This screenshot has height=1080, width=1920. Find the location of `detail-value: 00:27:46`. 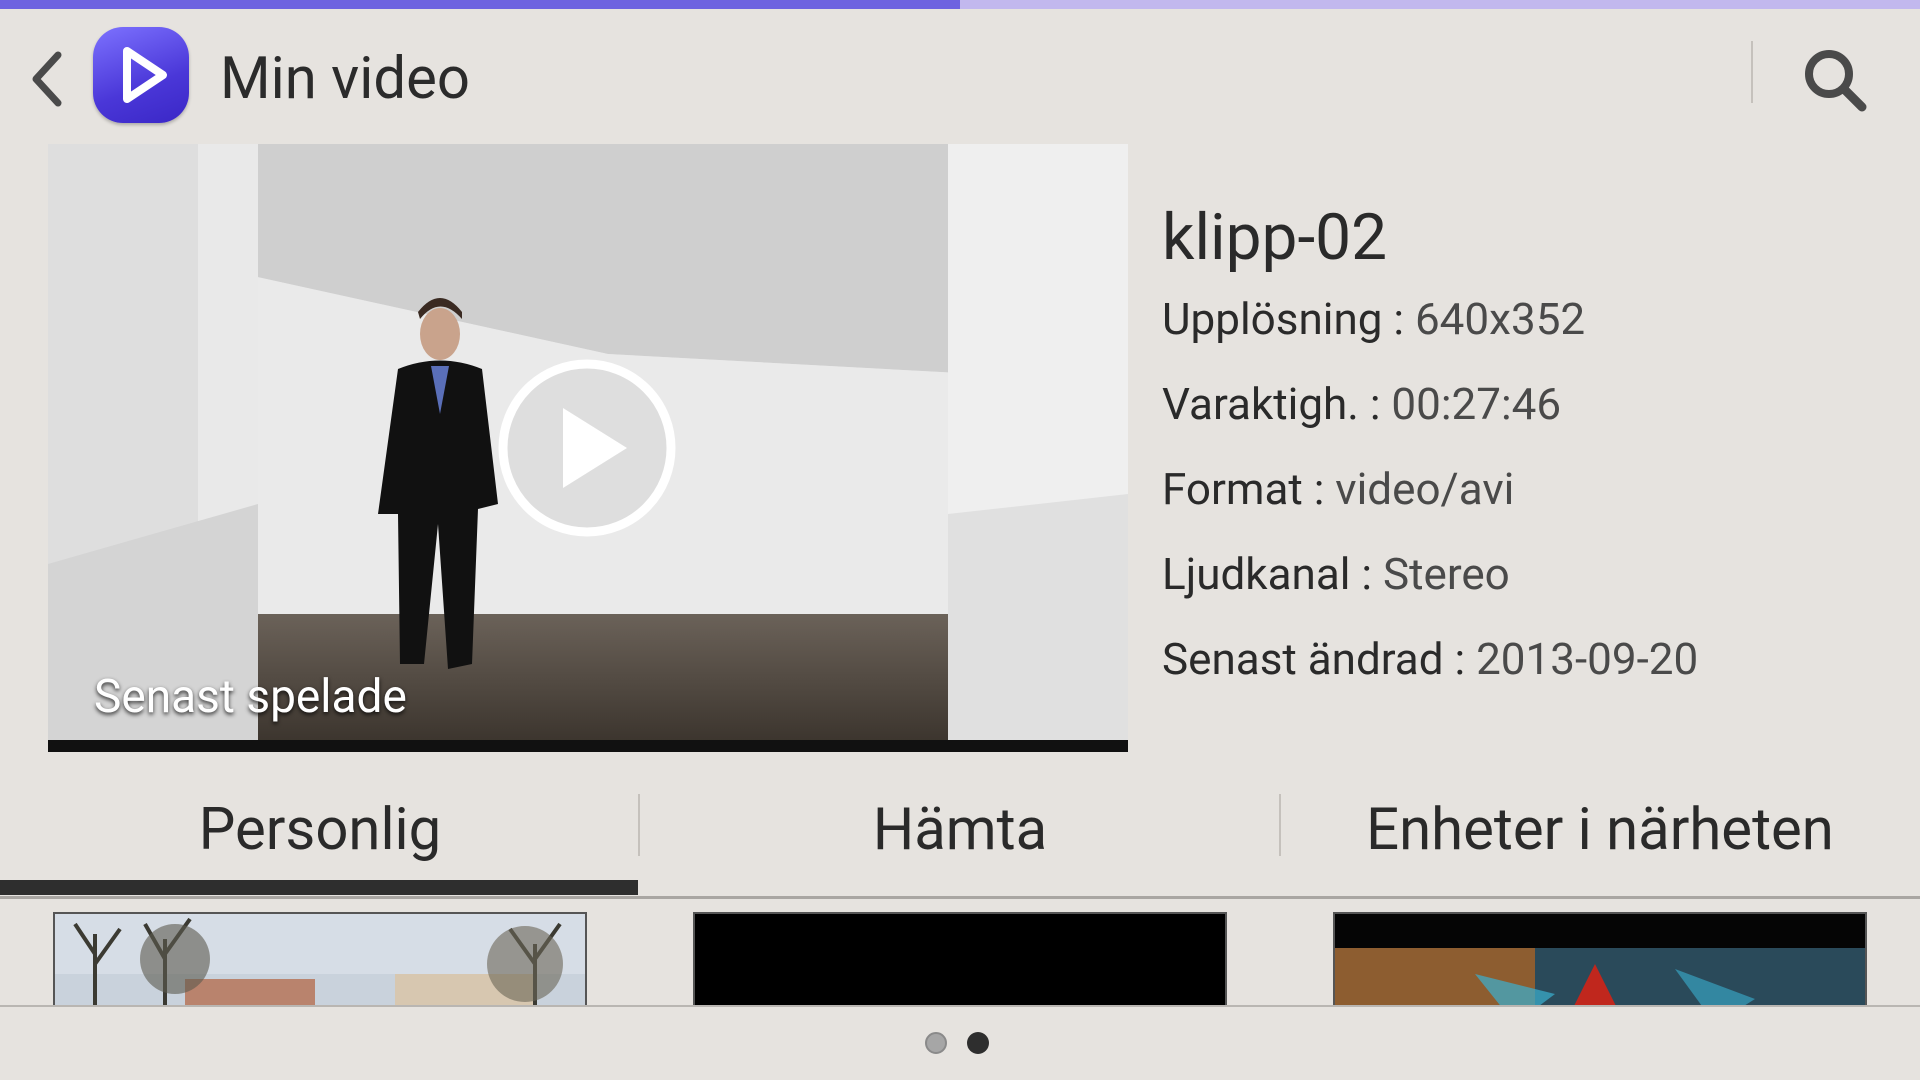

detail-value: 00:27:46 is located at coordinates (1476, 404).